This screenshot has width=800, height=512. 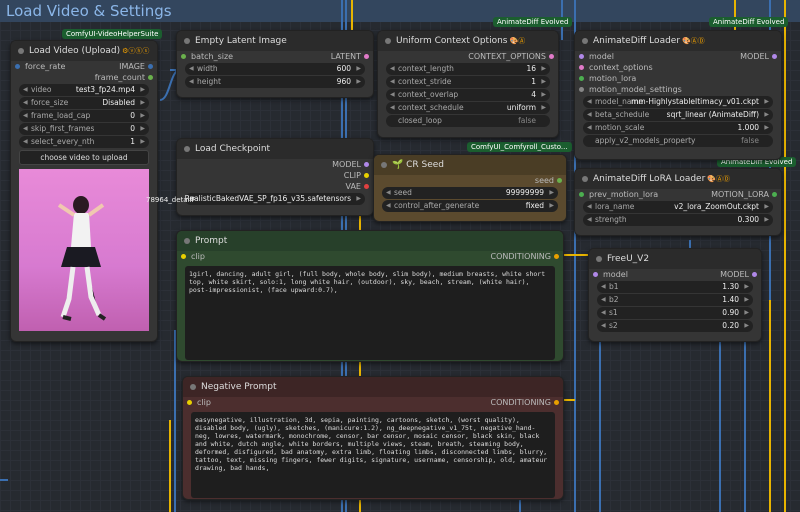 What do you see at coordinates (635, 89) in the screenshot?
I see `input-motion-model-settings: motion_model_settings` at bounding box center [635, 89].